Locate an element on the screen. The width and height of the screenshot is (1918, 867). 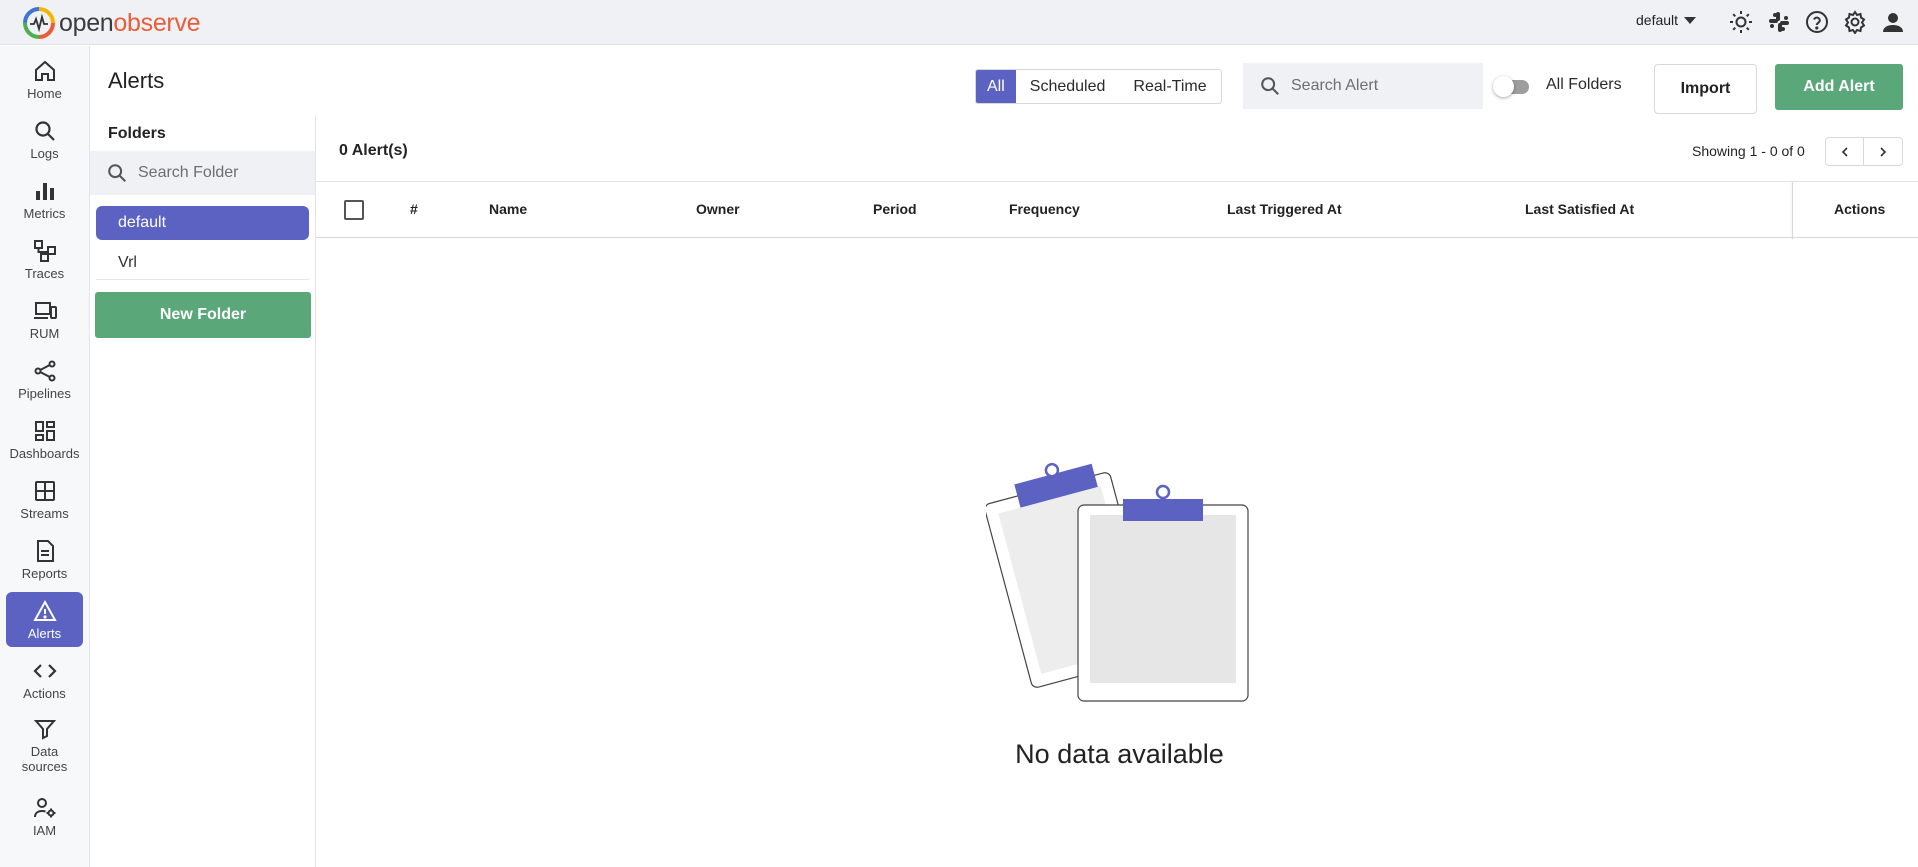
sidebar-item-data-sources: Data sources is located at coordinates (44, 745).